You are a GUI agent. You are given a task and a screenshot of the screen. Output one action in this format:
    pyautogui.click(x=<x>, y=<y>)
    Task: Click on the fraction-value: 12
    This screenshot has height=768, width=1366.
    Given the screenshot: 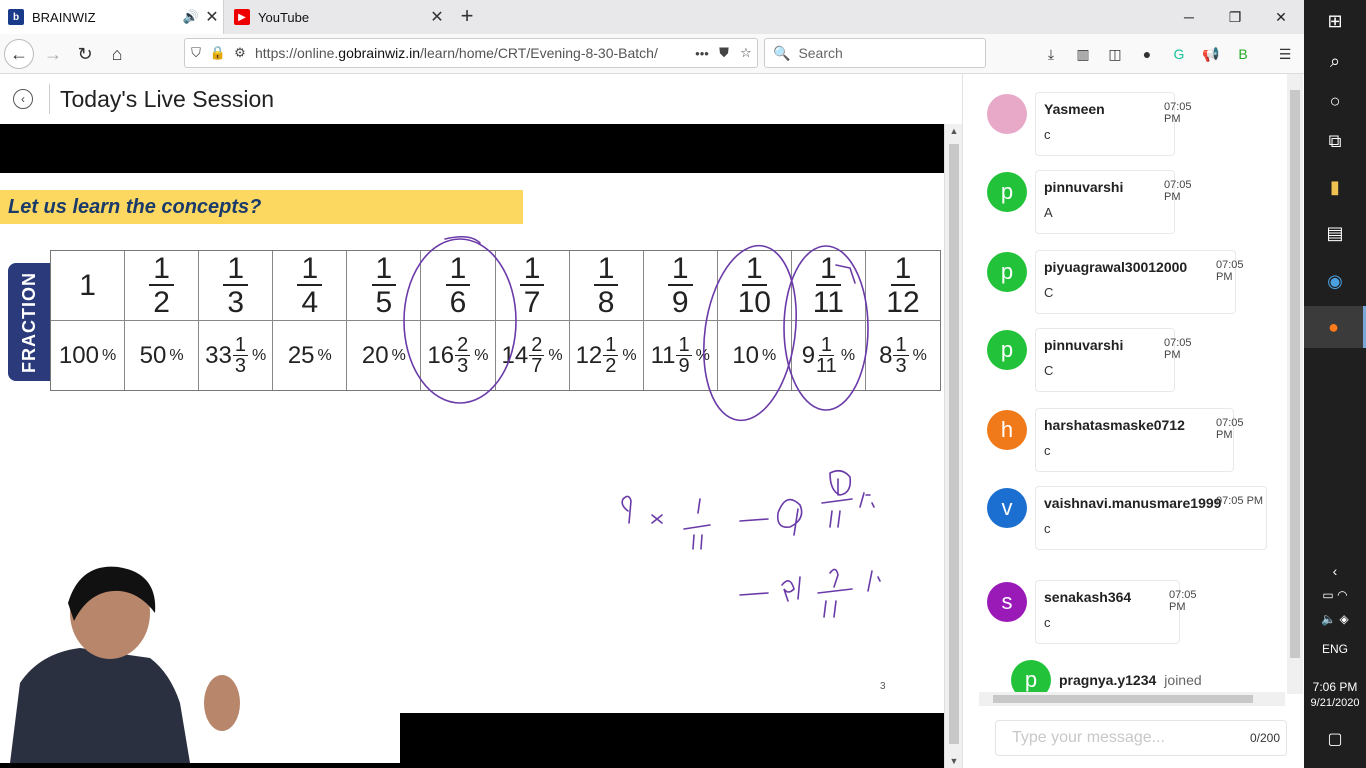 What is the action you would take?
    pyautogui.click(x=161, y=285)
    